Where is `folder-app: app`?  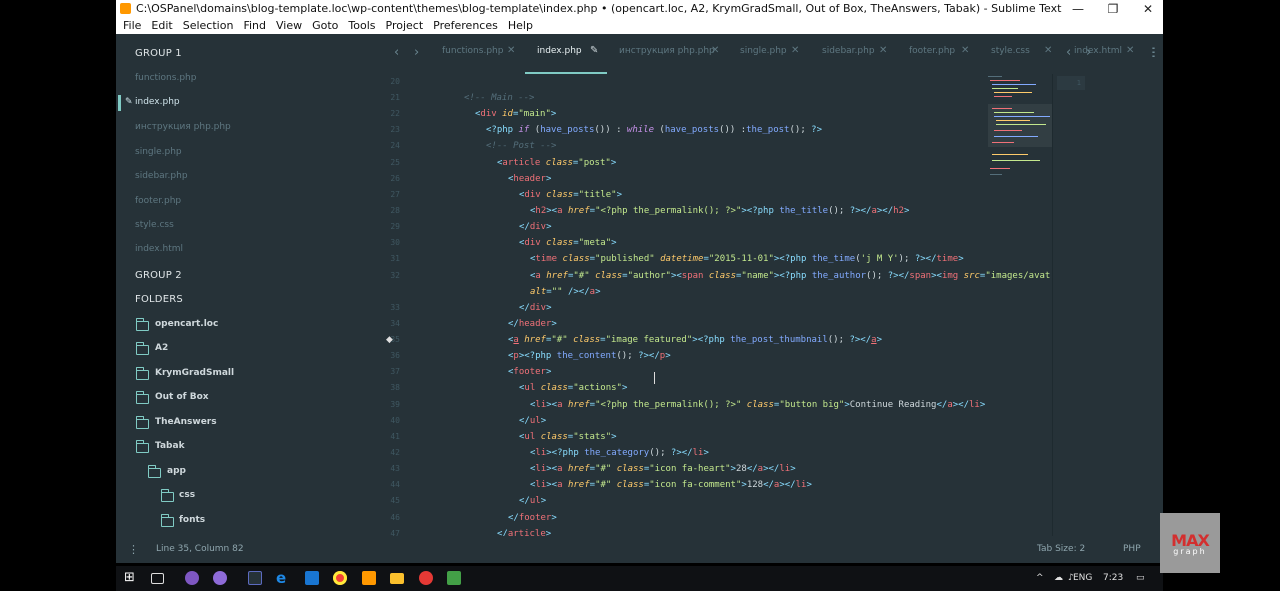
folder-app: app is located at coordinates (176, 471).